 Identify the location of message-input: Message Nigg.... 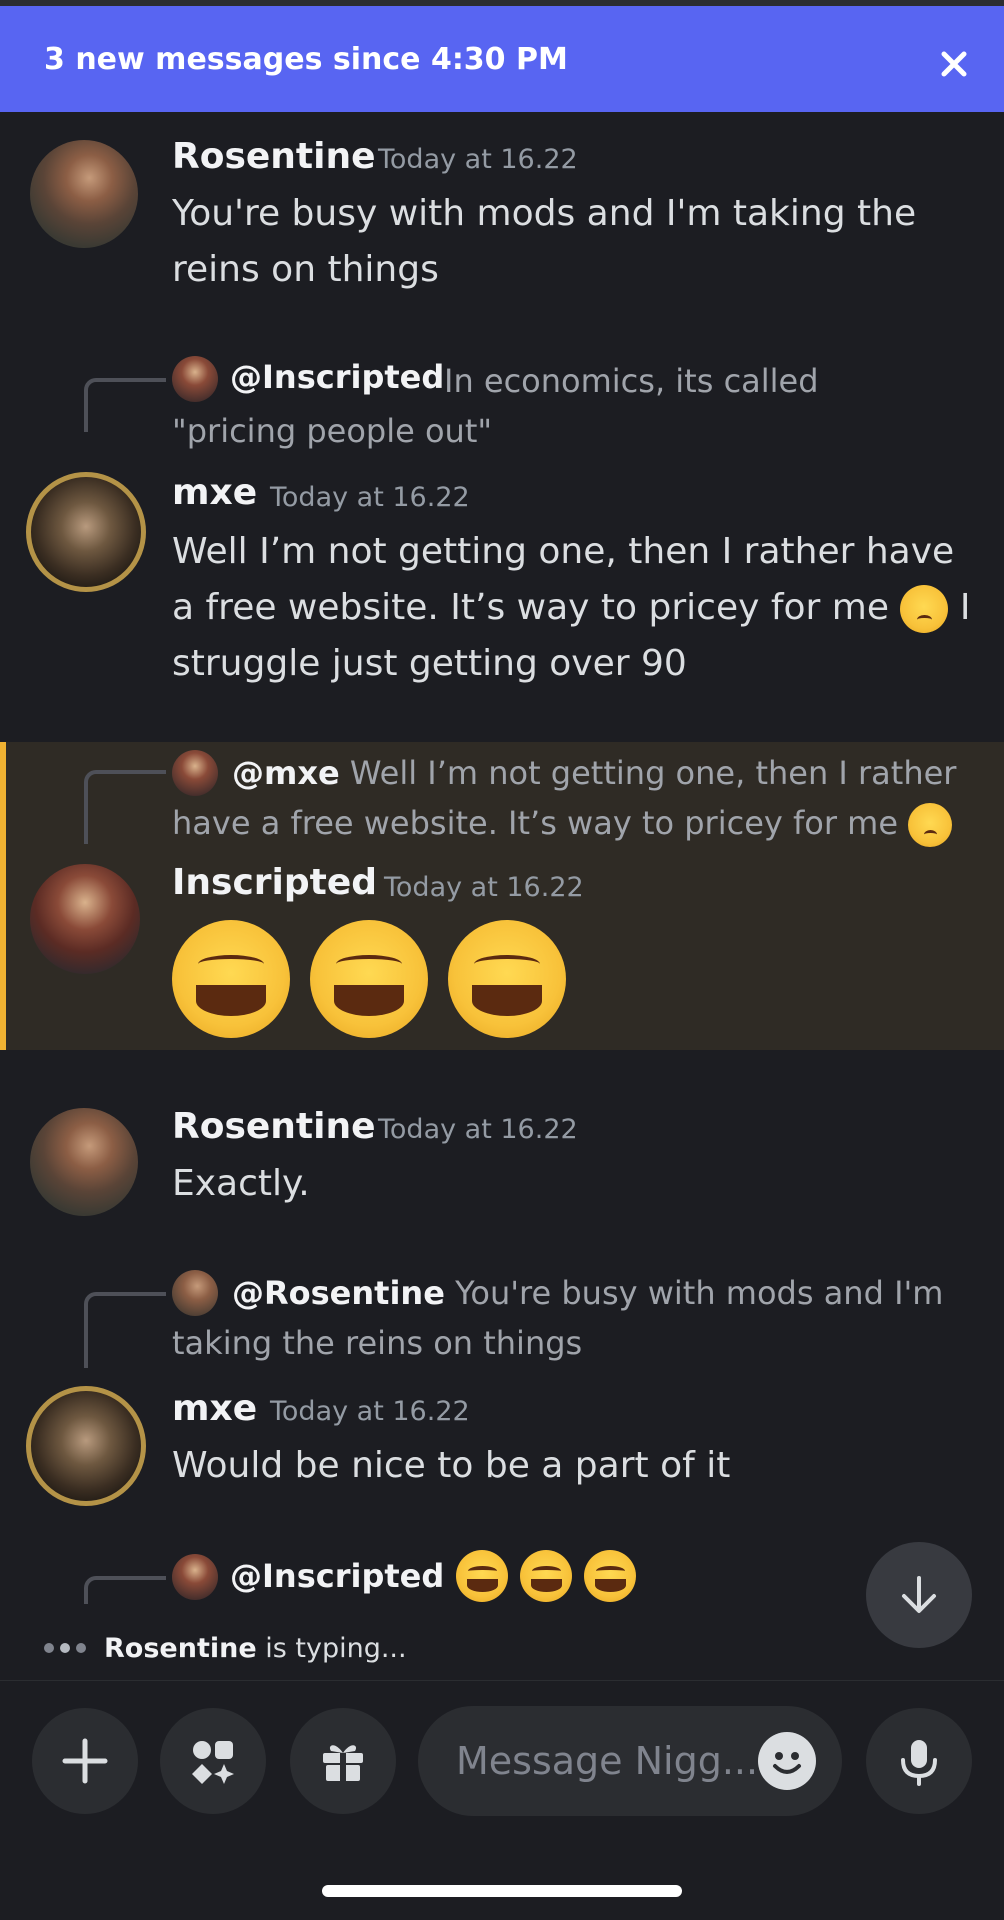
(630, 1761).